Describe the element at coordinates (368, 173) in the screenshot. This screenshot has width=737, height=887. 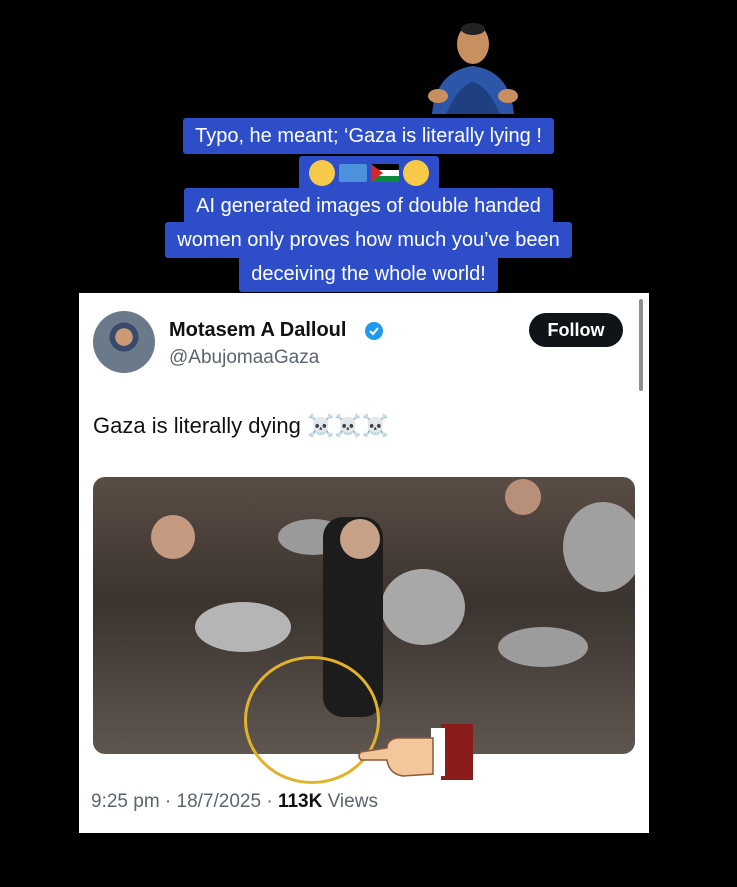
I see `emoji-row` at that location.